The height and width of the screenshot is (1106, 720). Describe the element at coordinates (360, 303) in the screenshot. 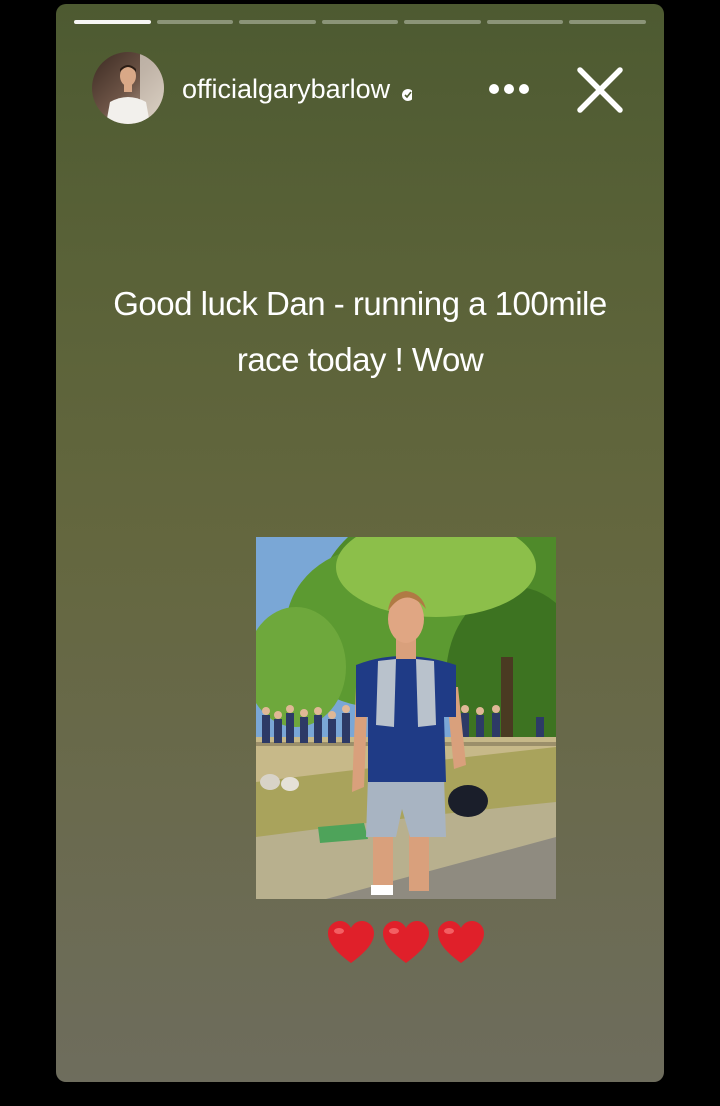

I see `caption-line-1: Good luck Dan - running a 100mile` at that location.